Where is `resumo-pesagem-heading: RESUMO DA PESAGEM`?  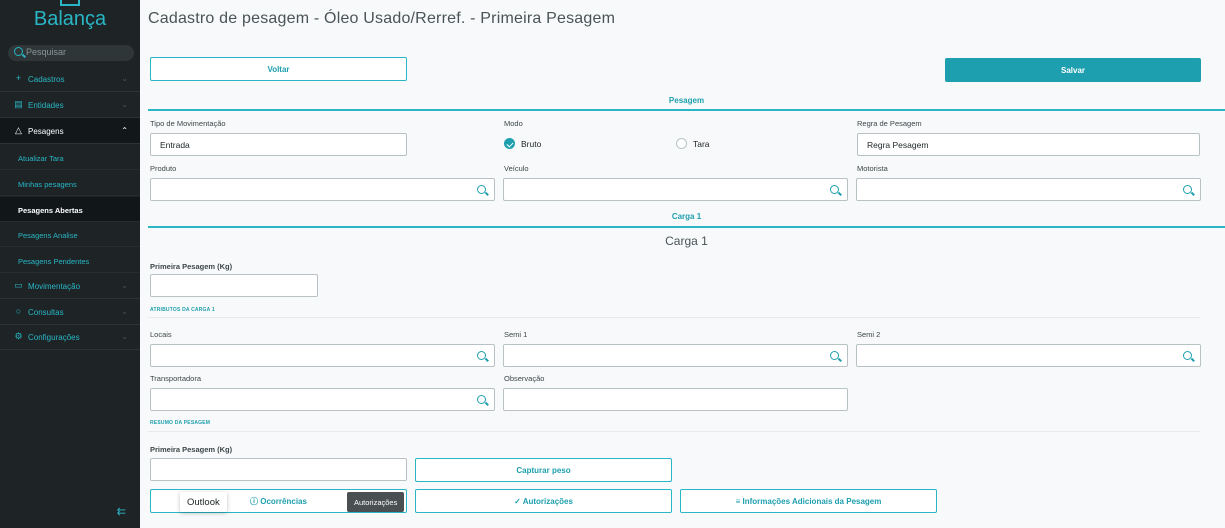
resumo-pesagem-heading: RESUMO DA PESAGEM is located at coordinates (180, 423).